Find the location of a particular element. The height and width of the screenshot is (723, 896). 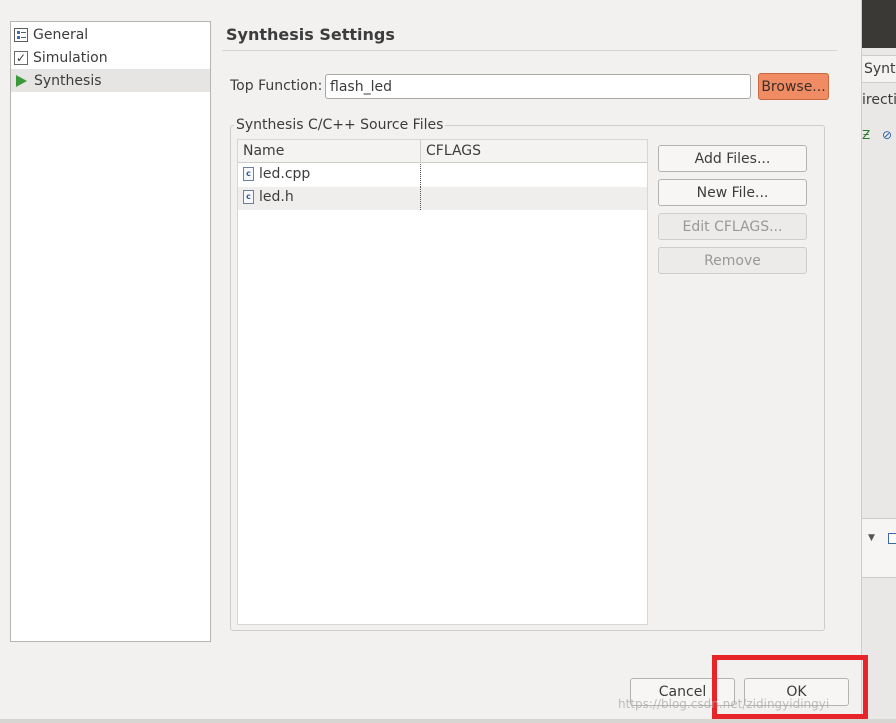

watermark: https://blog.csdn.net/zidingyidingyi is located at coordinates (724, 704).